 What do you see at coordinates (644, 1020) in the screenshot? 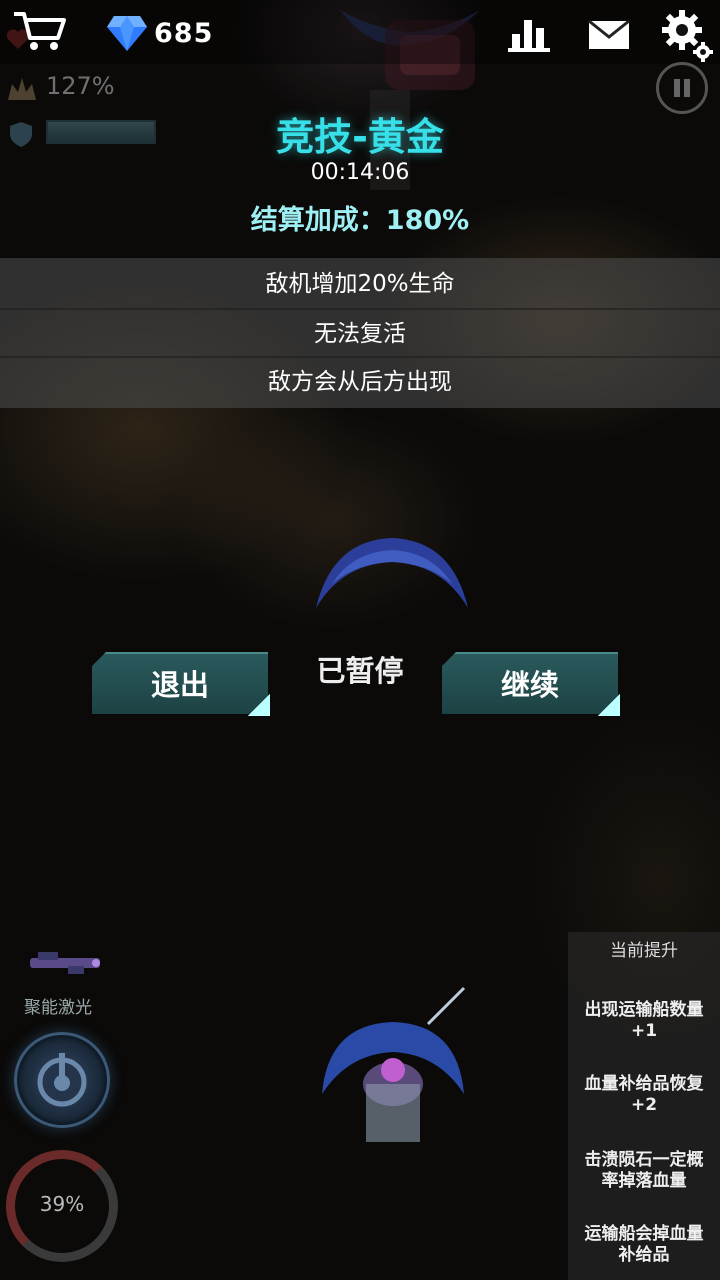
I see `upgrade-item: 出现运输船数量 +1` at bounding box center [644, 1020].